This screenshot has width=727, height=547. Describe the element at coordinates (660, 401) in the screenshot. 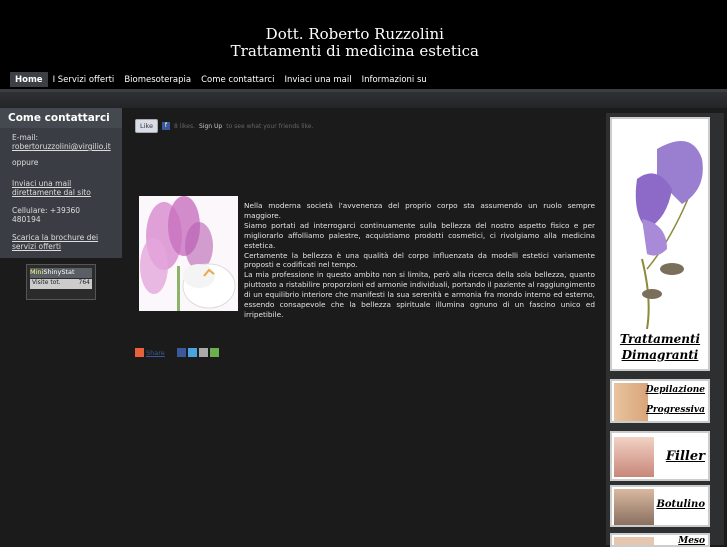

I see `ad-depilazione: Depilazione Progressiva` at that location.